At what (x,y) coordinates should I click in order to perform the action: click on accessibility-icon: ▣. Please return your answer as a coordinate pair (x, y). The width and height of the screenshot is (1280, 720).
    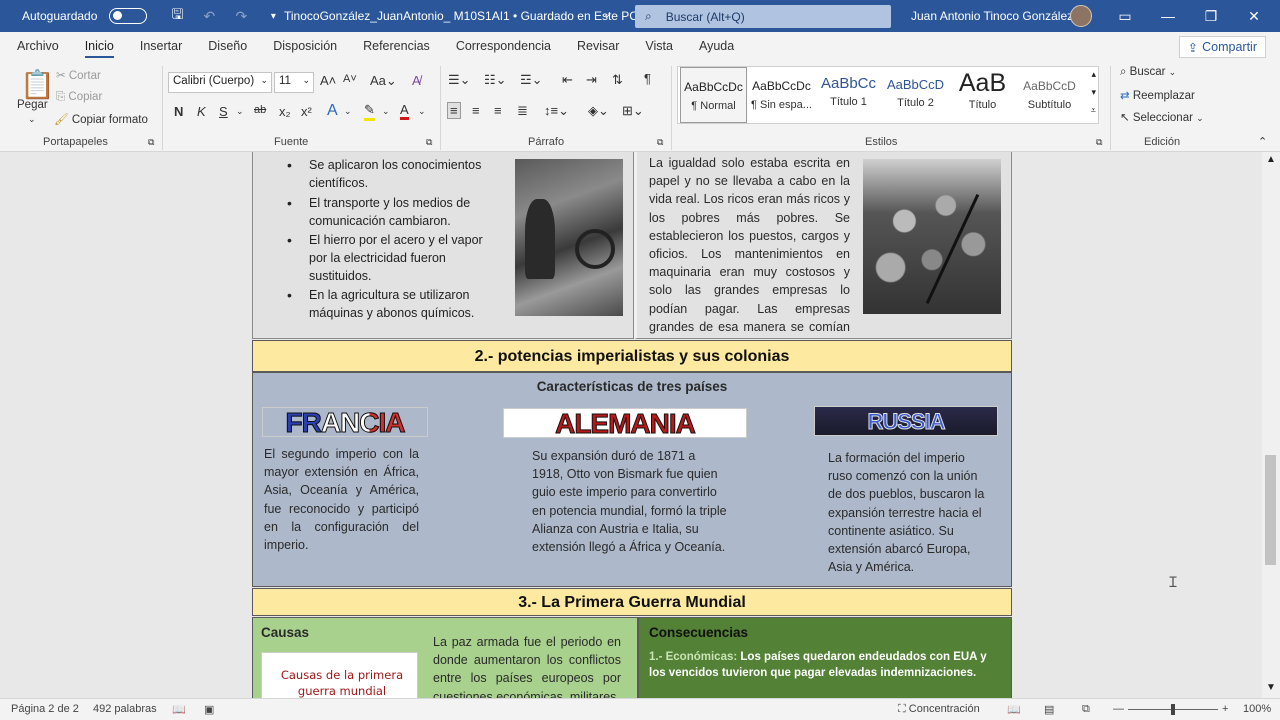
    Looking at the image, I should click on (209, 709).